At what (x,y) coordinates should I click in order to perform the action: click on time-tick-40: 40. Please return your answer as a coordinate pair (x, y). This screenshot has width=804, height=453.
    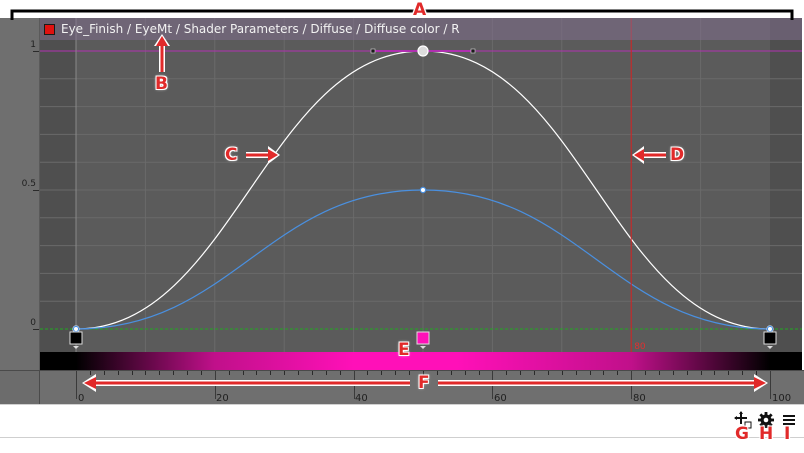
    Looking at the image, I should click on (361, 398).